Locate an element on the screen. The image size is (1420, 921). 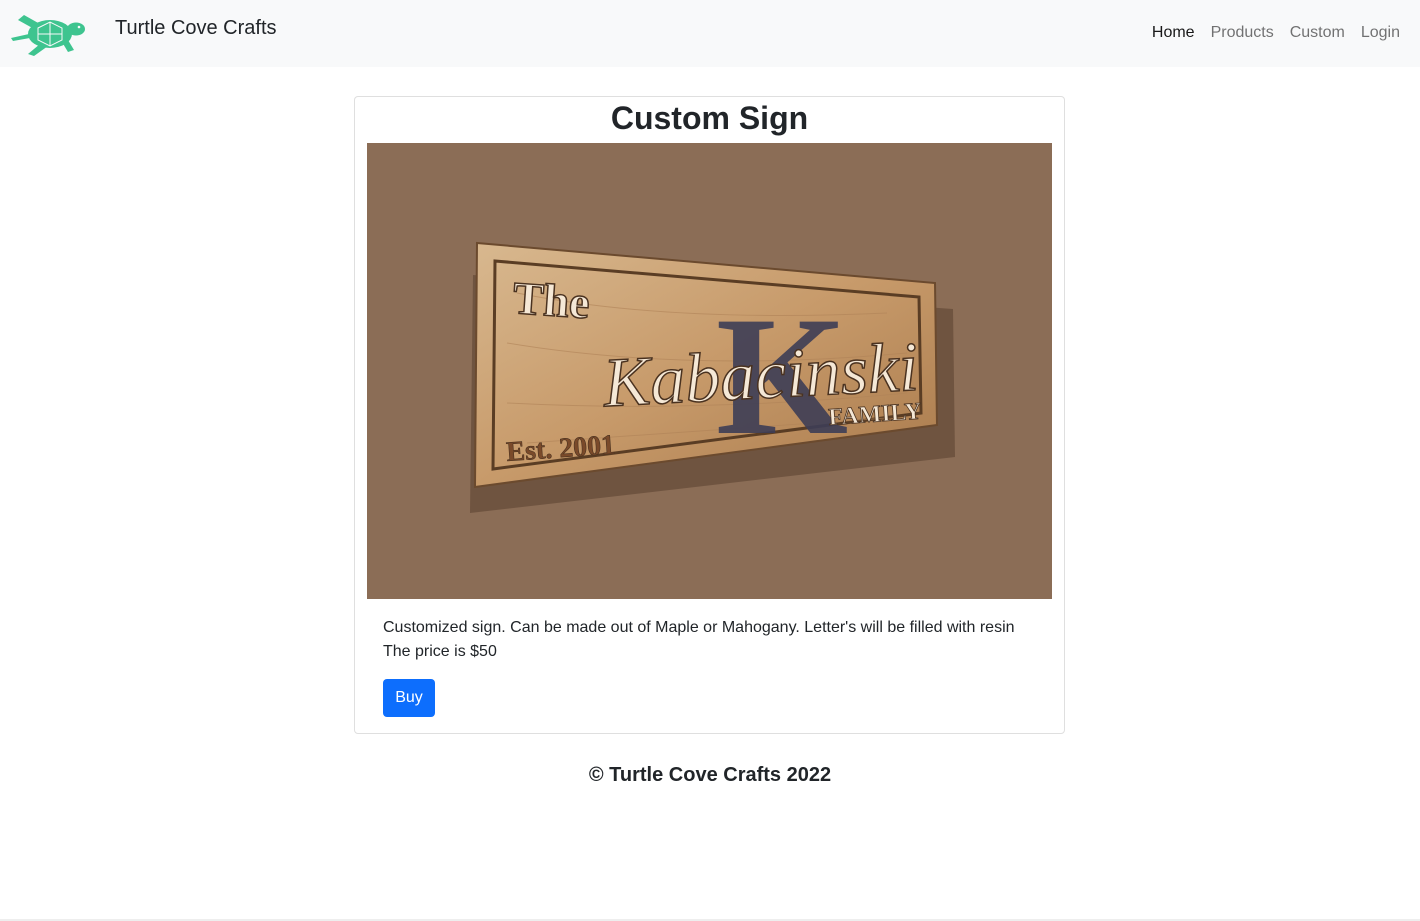
footer-copyright: © Turtle Cove Crafts 2022 is located at coordinates (710, 775).